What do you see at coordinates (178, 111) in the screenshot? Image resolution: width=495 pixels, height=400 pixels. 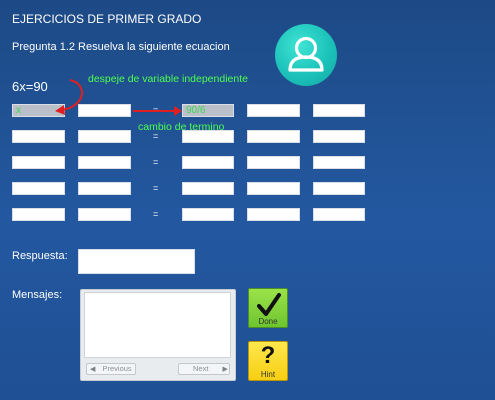 I see `cambio-arrow-head` at bounding box center [178, 111].